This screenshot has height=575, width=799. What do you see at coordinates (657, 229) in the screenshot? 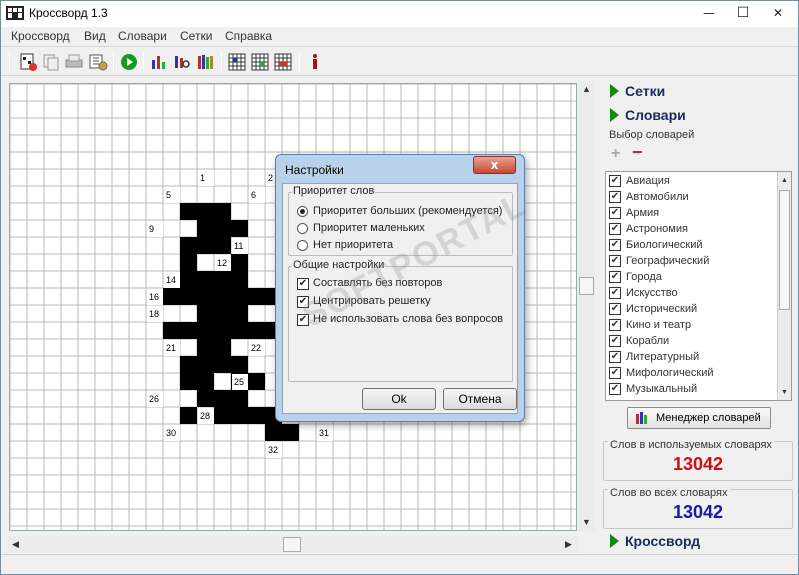
I see `dictionary-item-label: Астрономия` at bounding box center [657, 229].